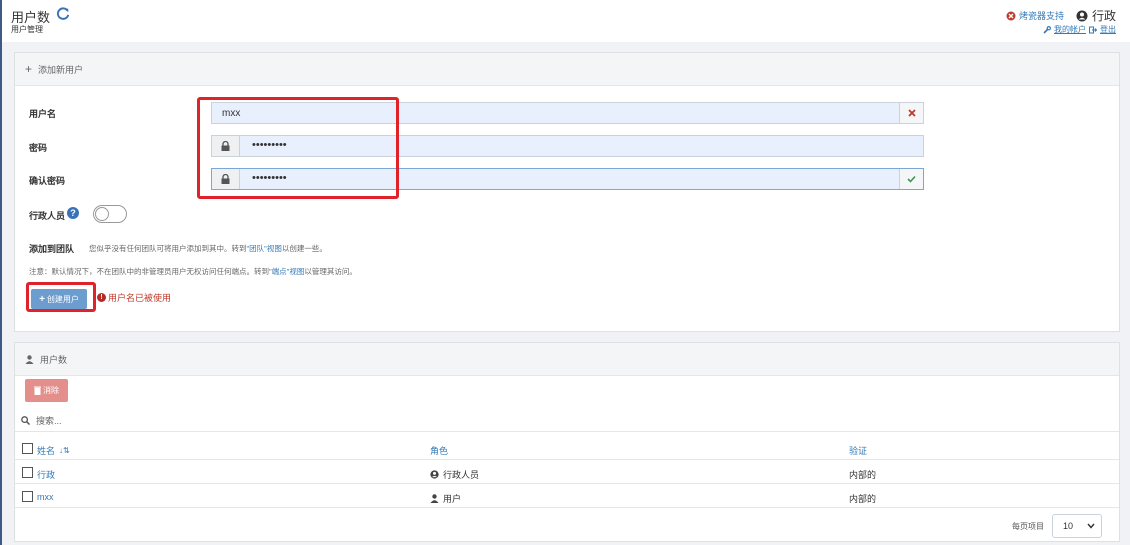 The width and height of the screenshot is (1130, 545). What do you see at coordinates (27, 448) in the screenshot?
I see `select-all-checkbox` at bounding box center [27, 448].